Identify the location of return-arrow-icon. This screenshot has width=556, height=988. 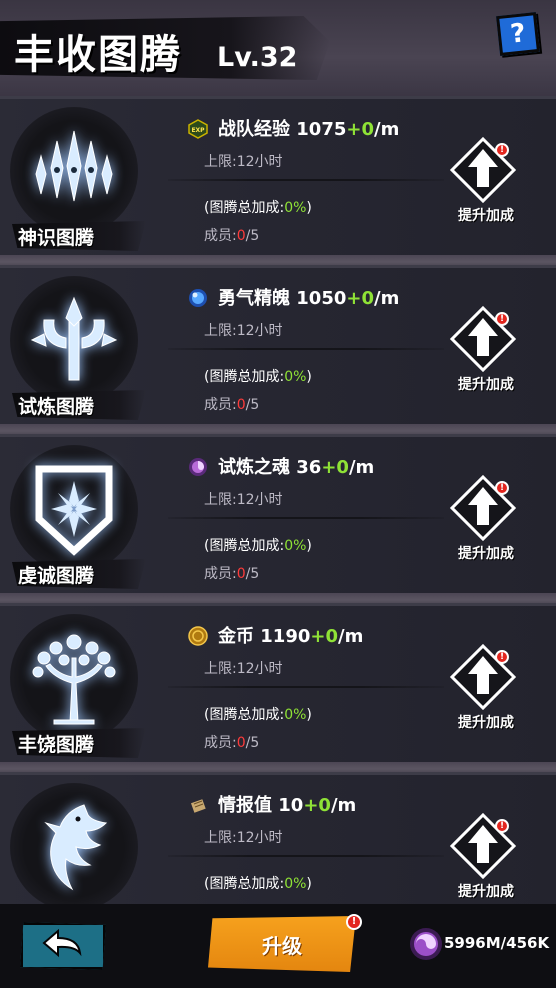
(62, 943).